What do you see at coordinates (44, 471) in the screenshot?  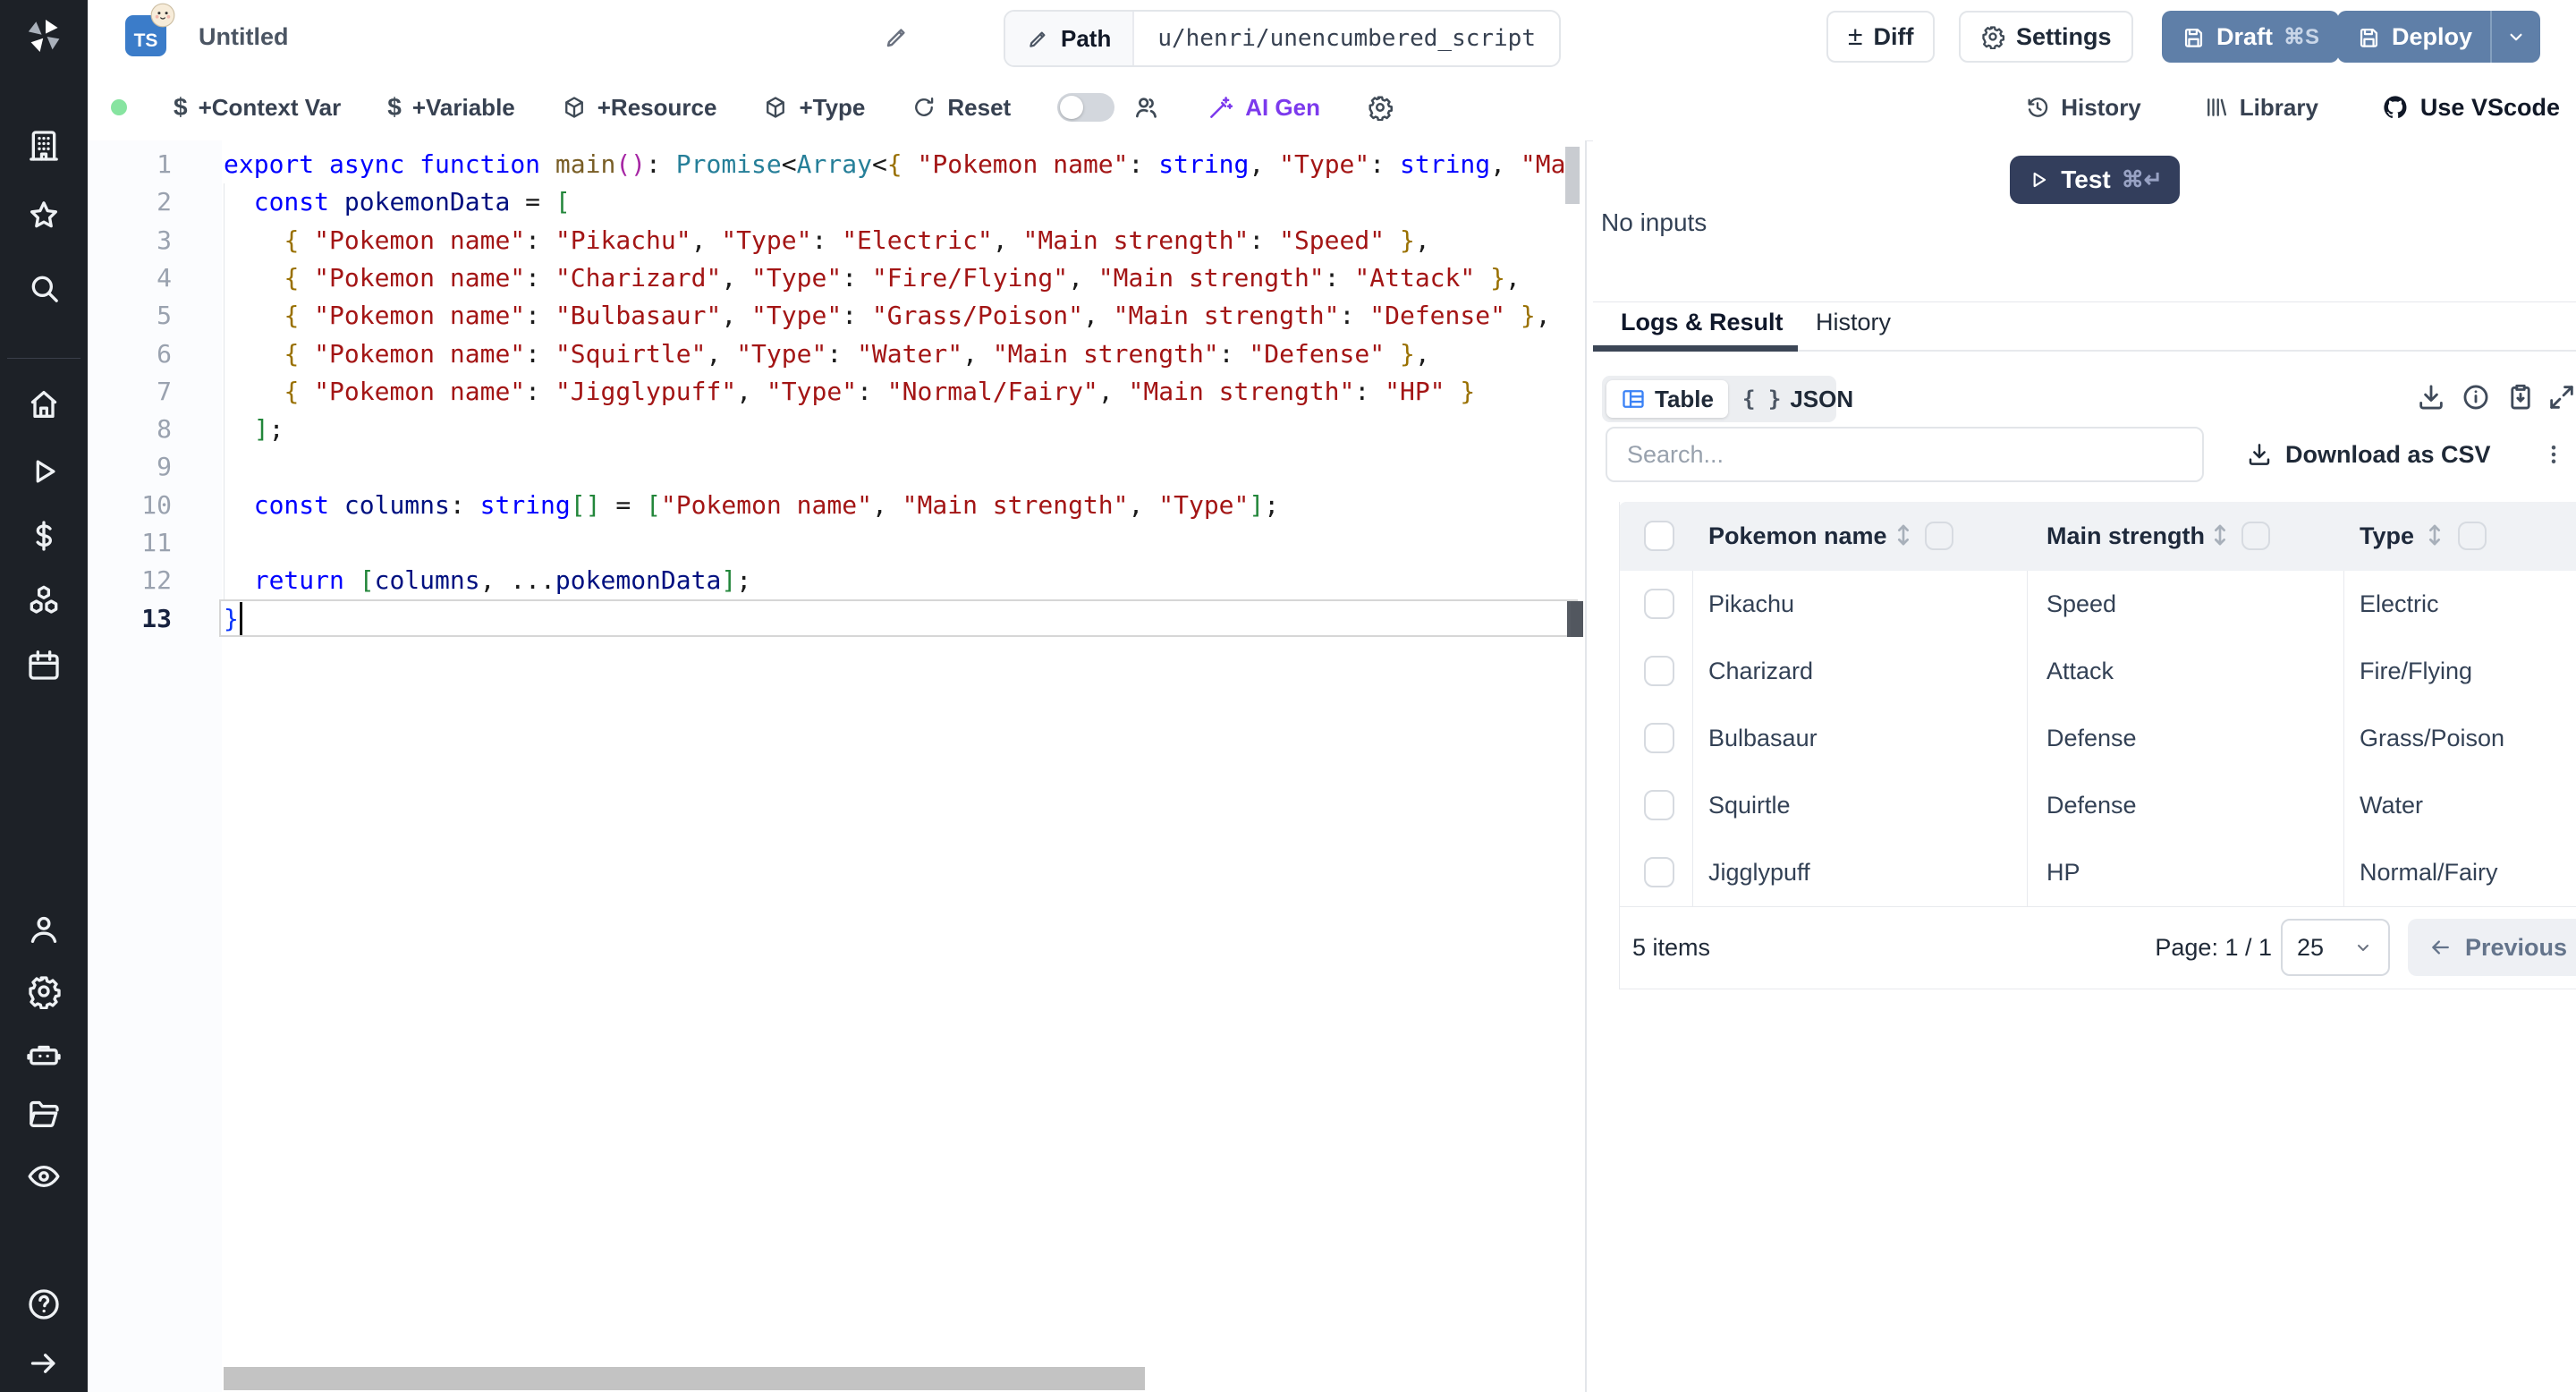 I see `sidebar-item-runs-icon` at bounding box center [44, 471].